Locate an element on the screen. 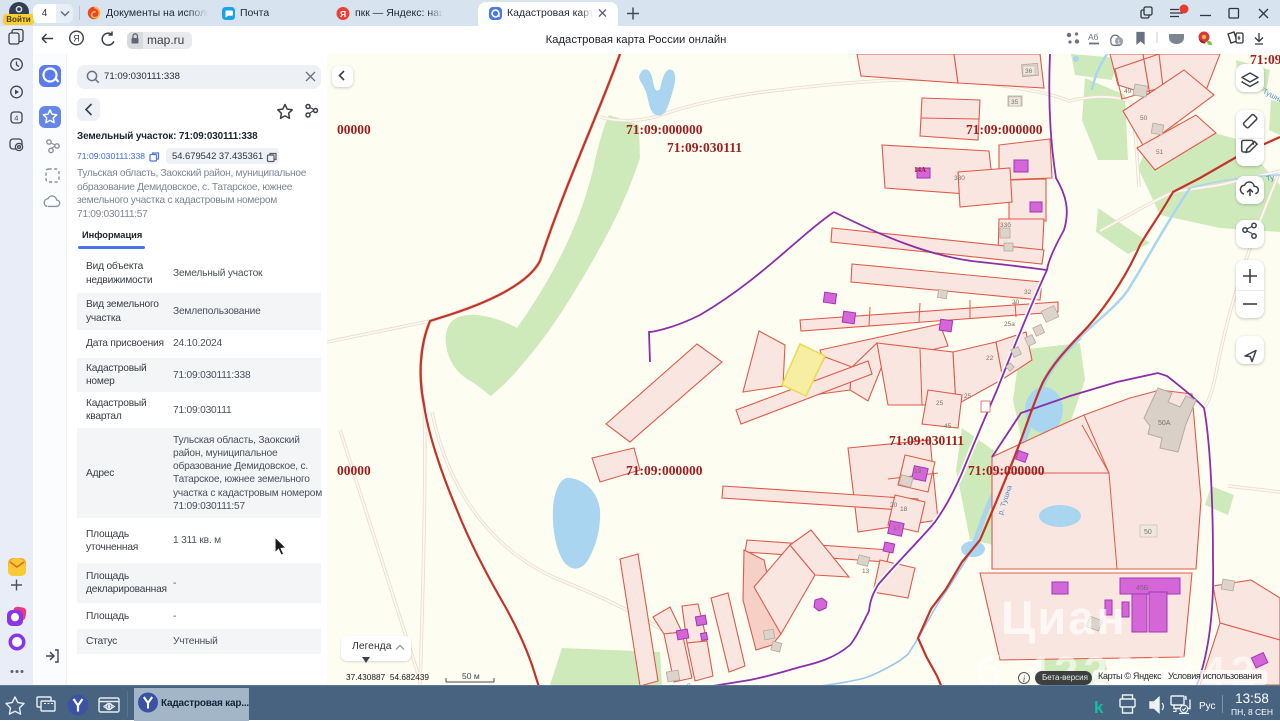 The image size is (1280, 721). svg-text: 36 is located at coordinates (1029, 71).